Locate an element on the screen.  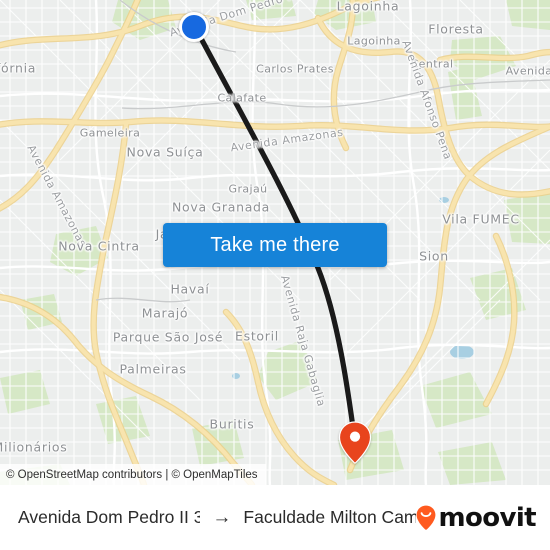
moovit-pin-icon is located at coordinates (426, 517).